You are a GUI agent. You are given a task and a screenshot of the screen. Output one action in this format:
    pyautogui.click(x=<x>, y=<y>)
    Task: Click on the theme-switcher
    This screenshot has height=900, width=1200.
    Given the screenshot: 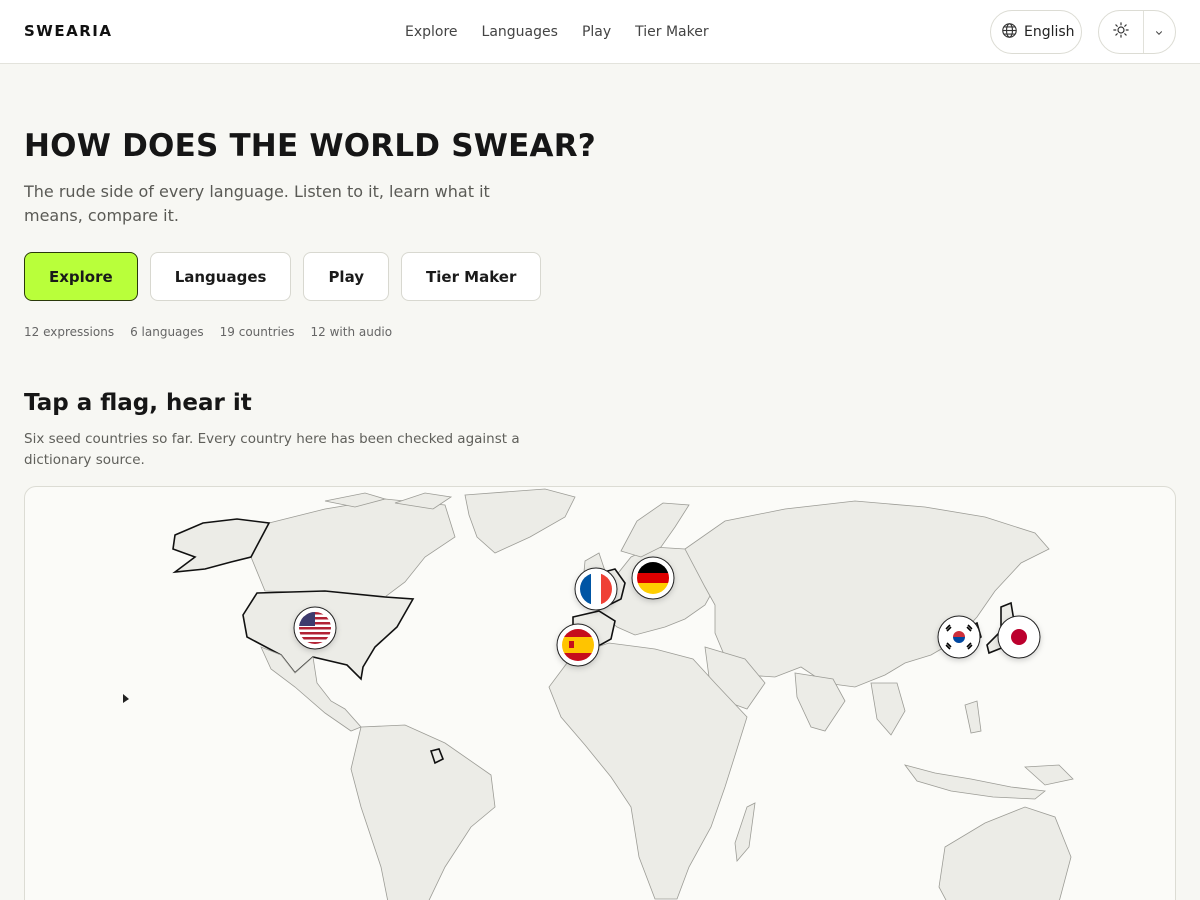 What is the action you would take?
    pyautogui.click(x=1137, y=32)
    